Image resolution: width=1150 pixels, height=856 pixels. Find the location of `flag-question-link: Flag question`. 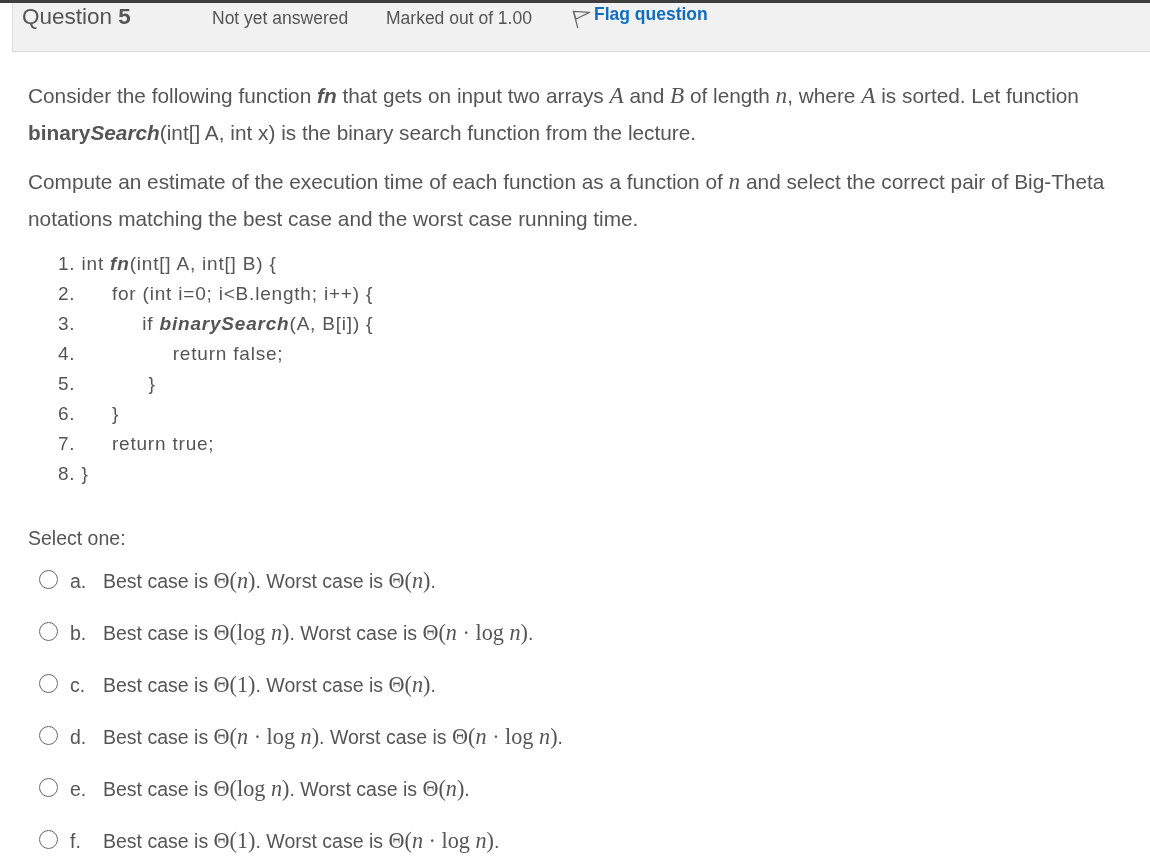

flag-question-link: Flag question is located at coordinates (640, 14).